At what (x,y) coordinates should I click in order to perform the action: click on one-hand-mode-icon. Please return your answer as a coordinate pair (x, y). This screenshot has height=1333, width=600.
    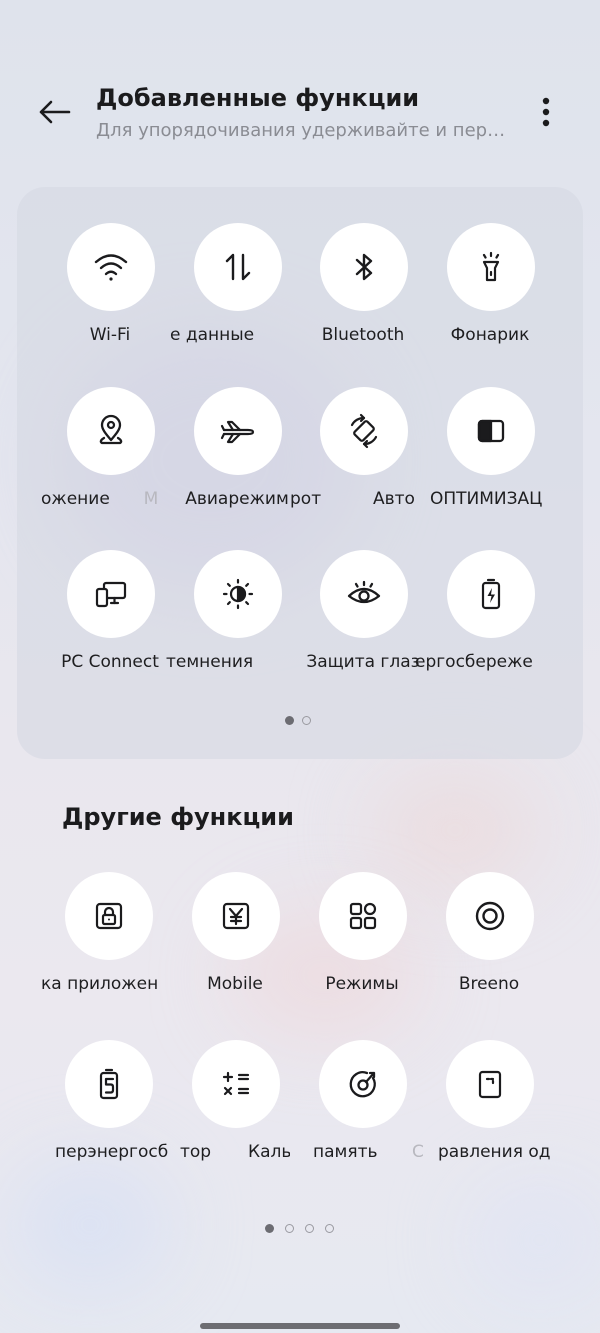
    Looking at the image, I should click on (490, 1084).